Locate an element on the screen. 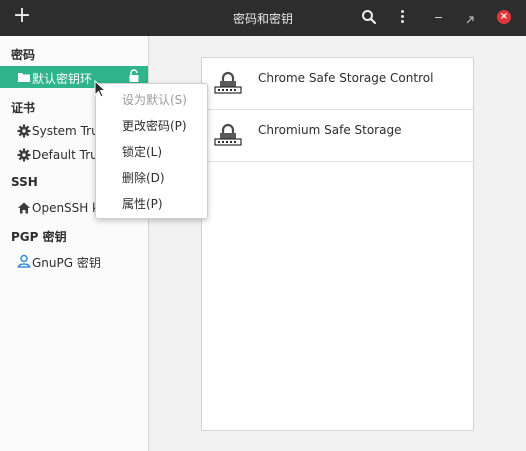 This screenshot has width=526, height=451. window-title: 密码和密钥 is located at coordinates (262, 19).